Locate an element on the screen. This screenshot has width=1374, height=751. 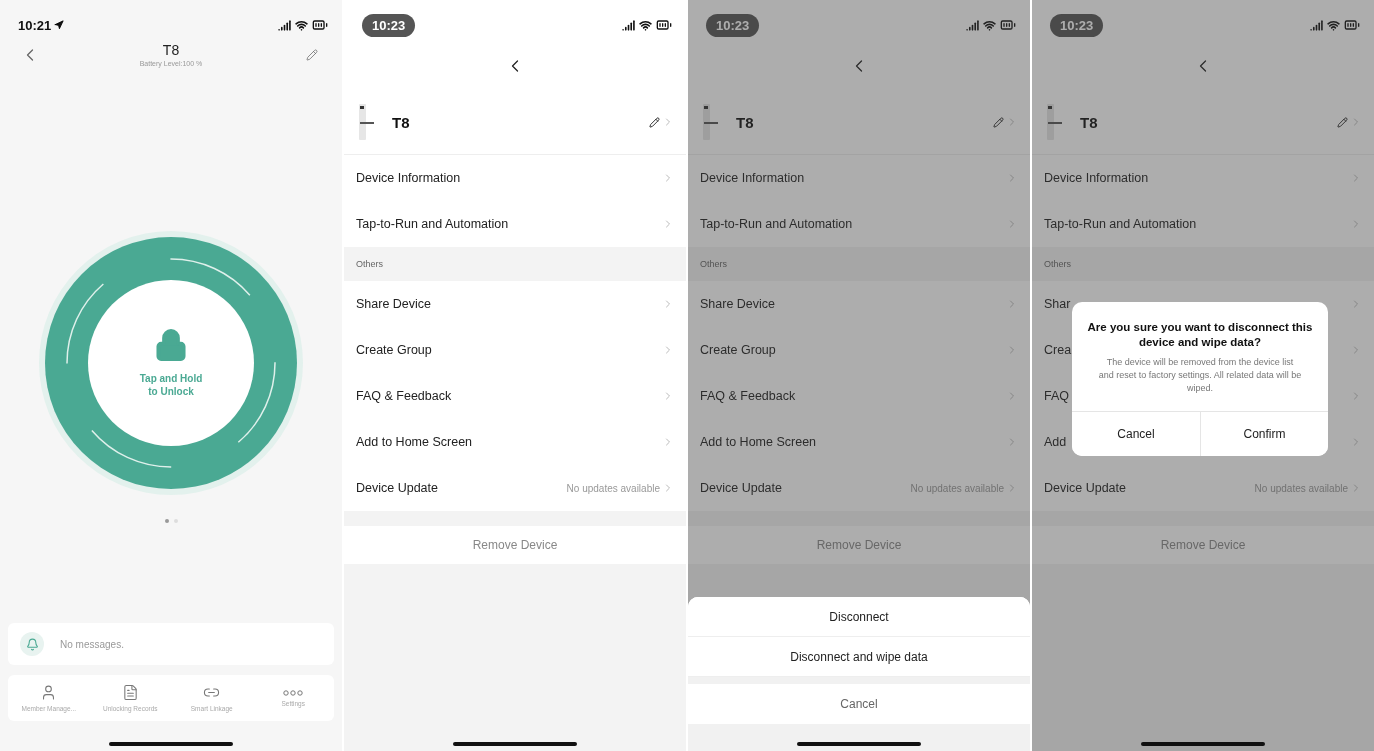
message-text: No messages. is located at coordinates (92, 644).